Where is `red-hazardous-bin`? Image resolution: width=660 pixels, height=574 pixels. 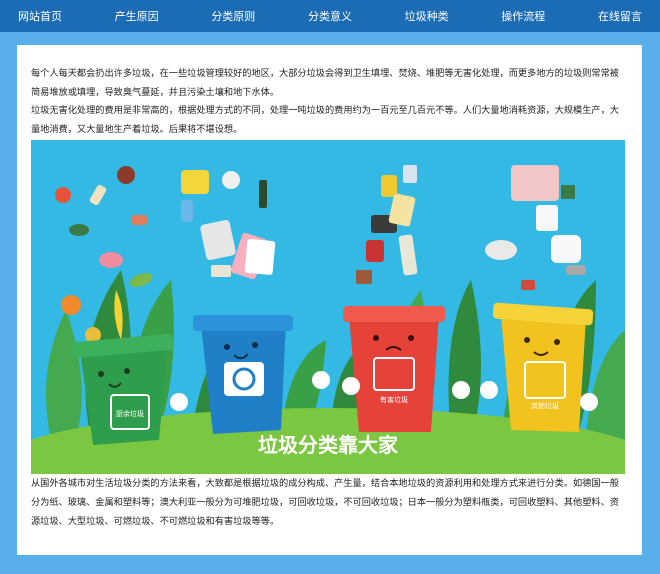 red-hazardous-bin is located at coordinates (394, 369).